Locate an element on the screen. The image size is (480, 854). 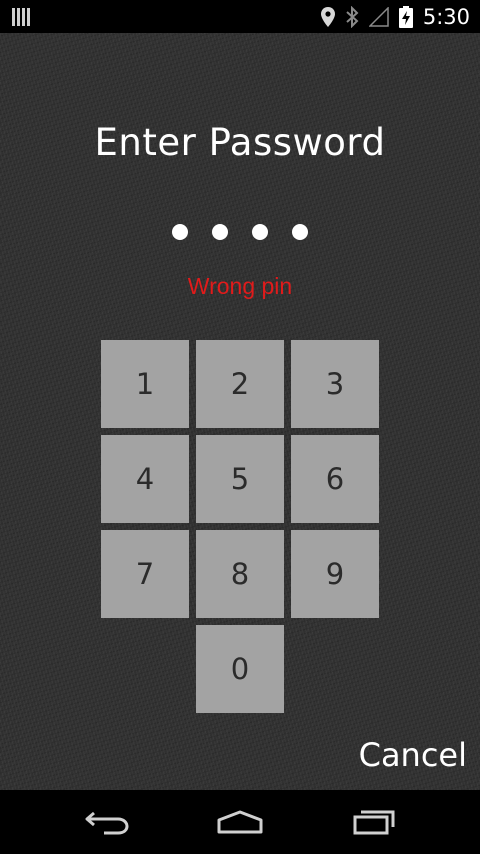
navigation-bar is located at coordinates (240, 822).